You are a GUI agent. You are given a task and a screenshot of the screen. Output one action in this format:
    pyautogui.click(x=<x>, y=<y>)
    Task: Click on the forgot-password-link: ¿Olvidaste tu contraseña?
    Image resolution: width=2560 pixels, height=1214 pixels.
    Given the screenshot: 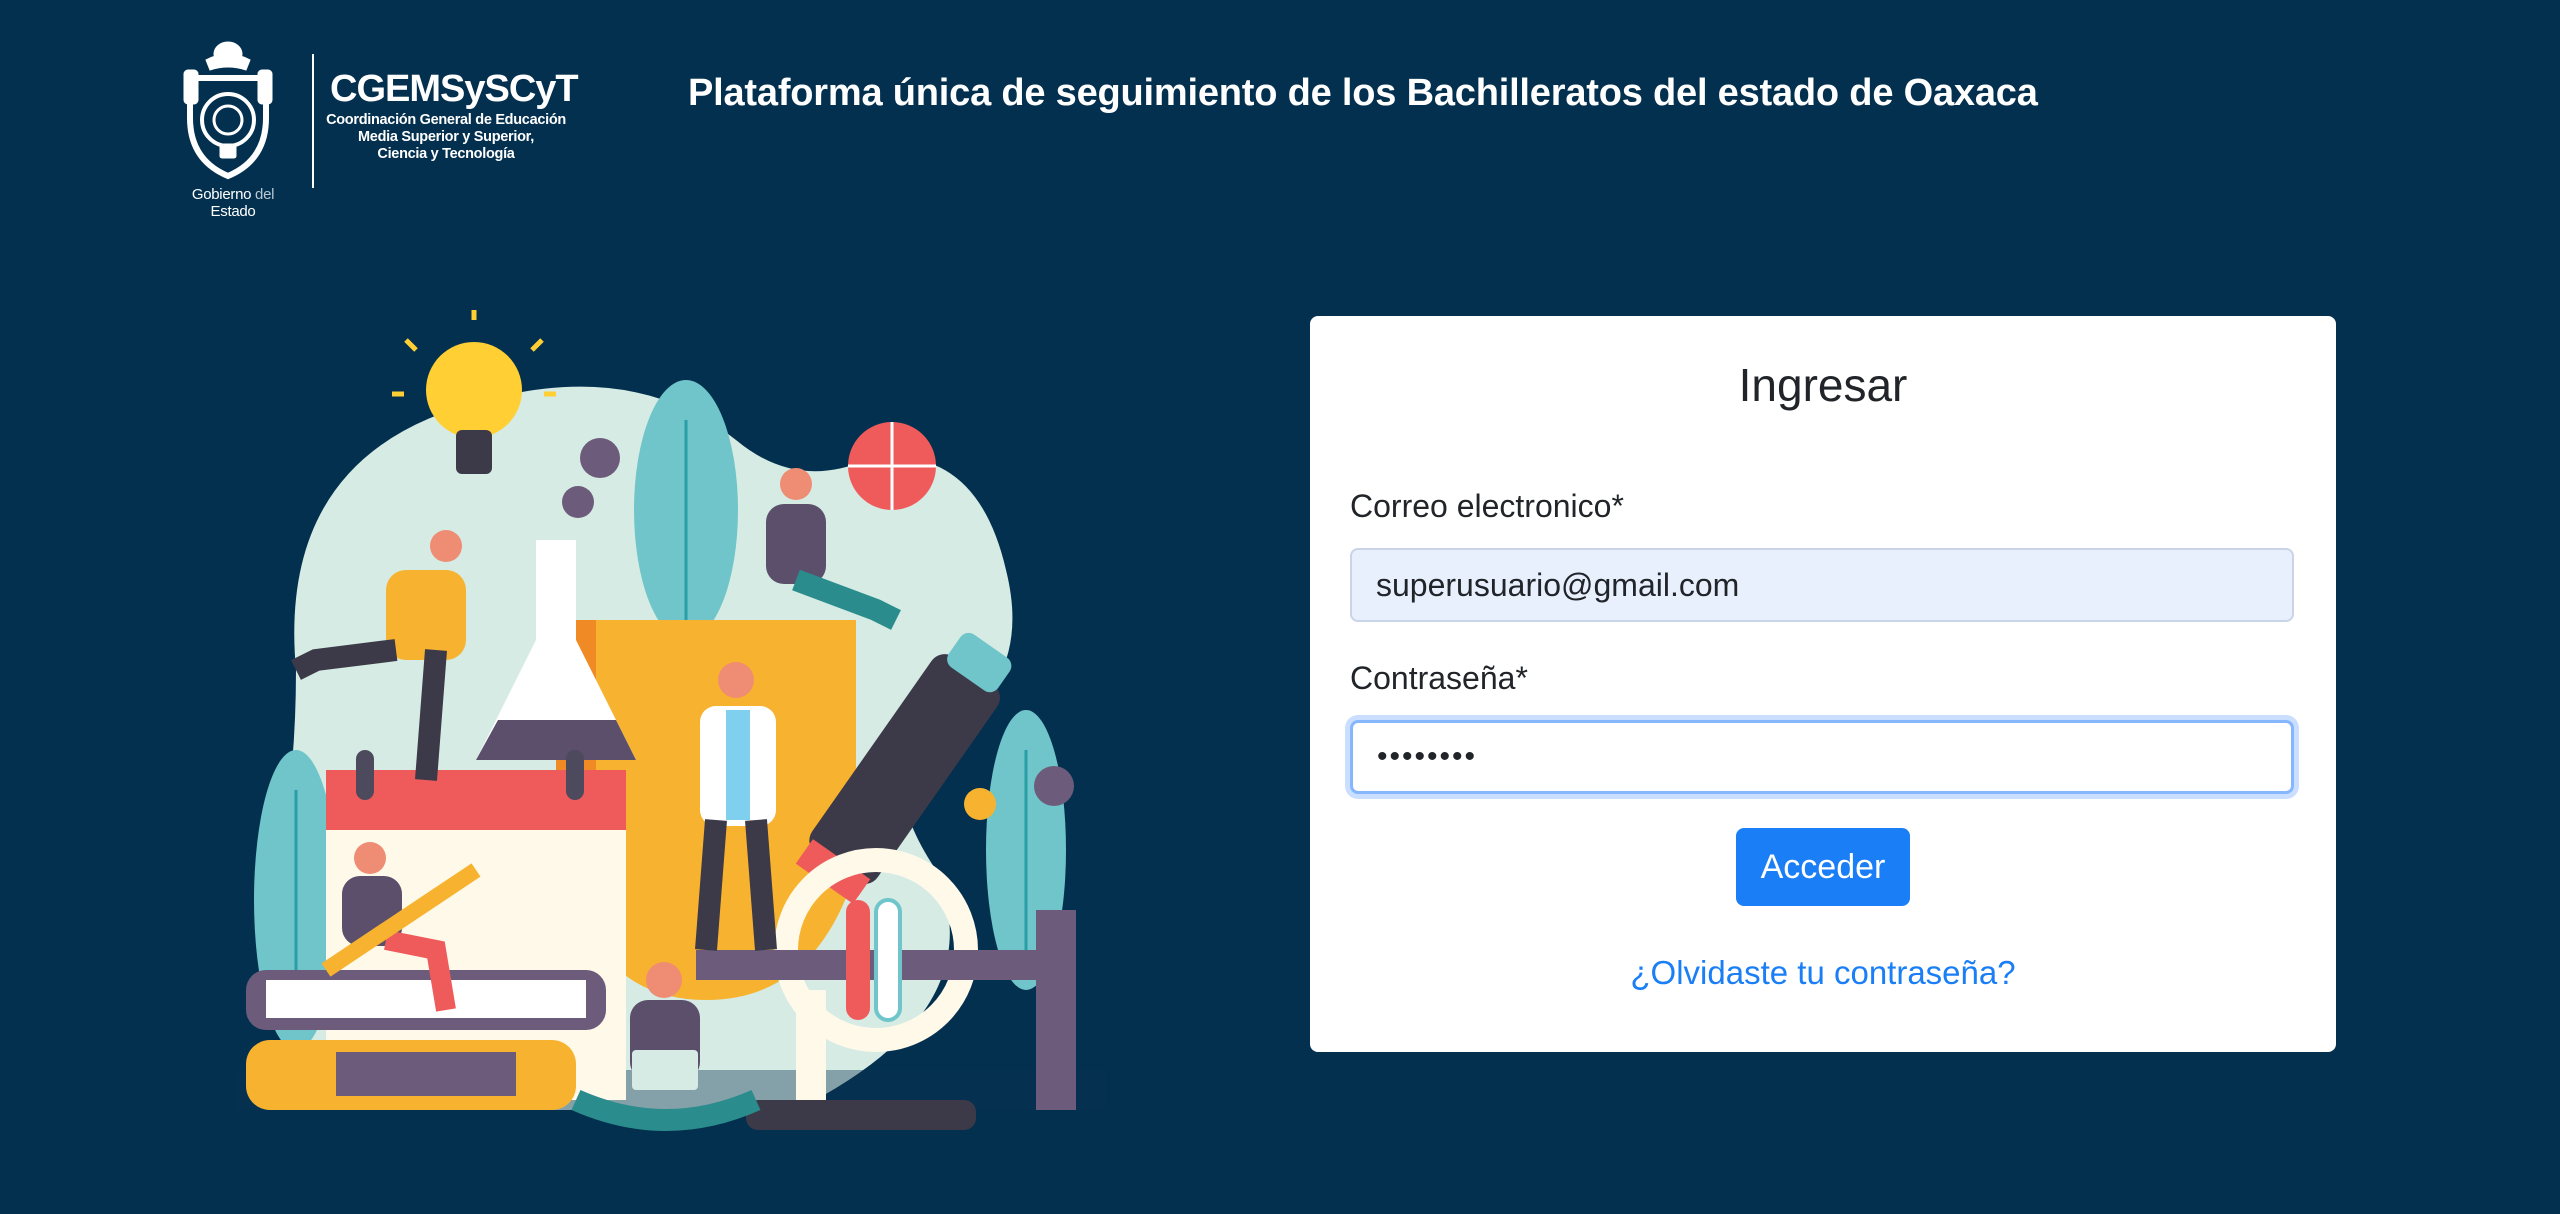 What is the action you would take?
    pyautogui.click(x=1823, y=973)
    